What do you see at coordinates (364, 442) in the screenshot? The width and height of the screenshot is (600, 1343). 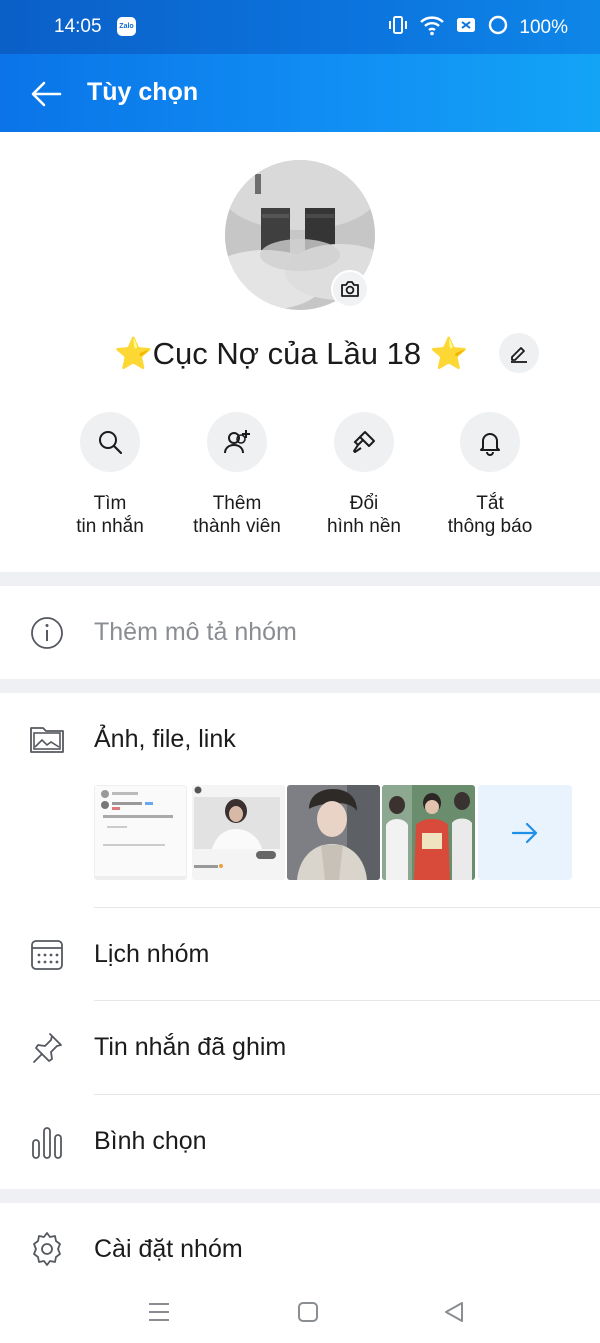 I see `paint-brush-icon` at bounding box center [364, 442].